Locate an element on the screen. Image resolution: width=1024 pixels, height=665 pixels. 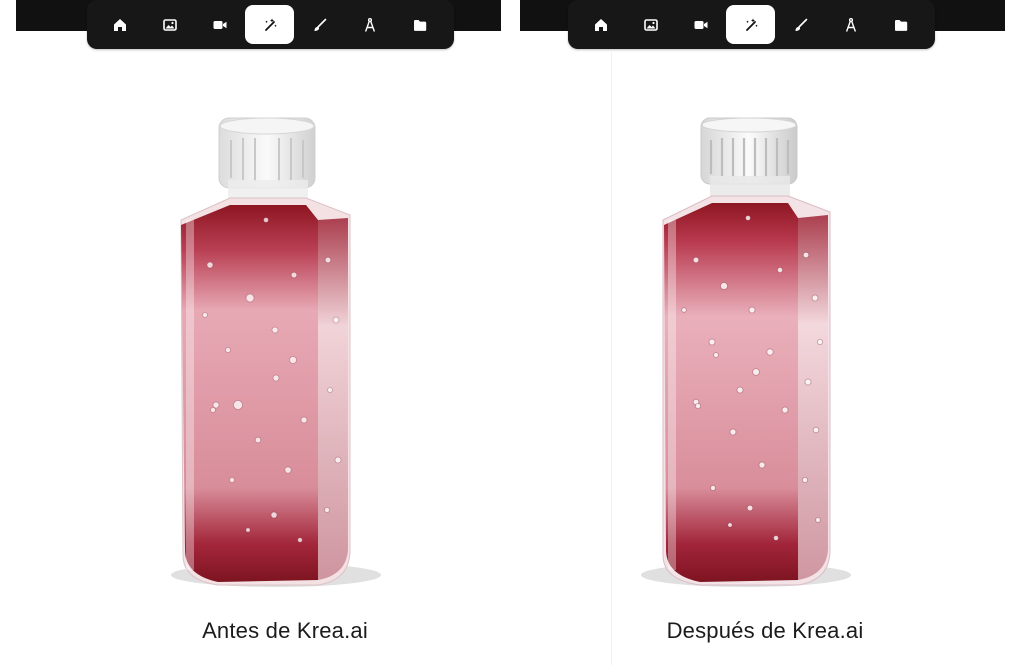
tool-toolbar-right is located at coordinates (751, 24).